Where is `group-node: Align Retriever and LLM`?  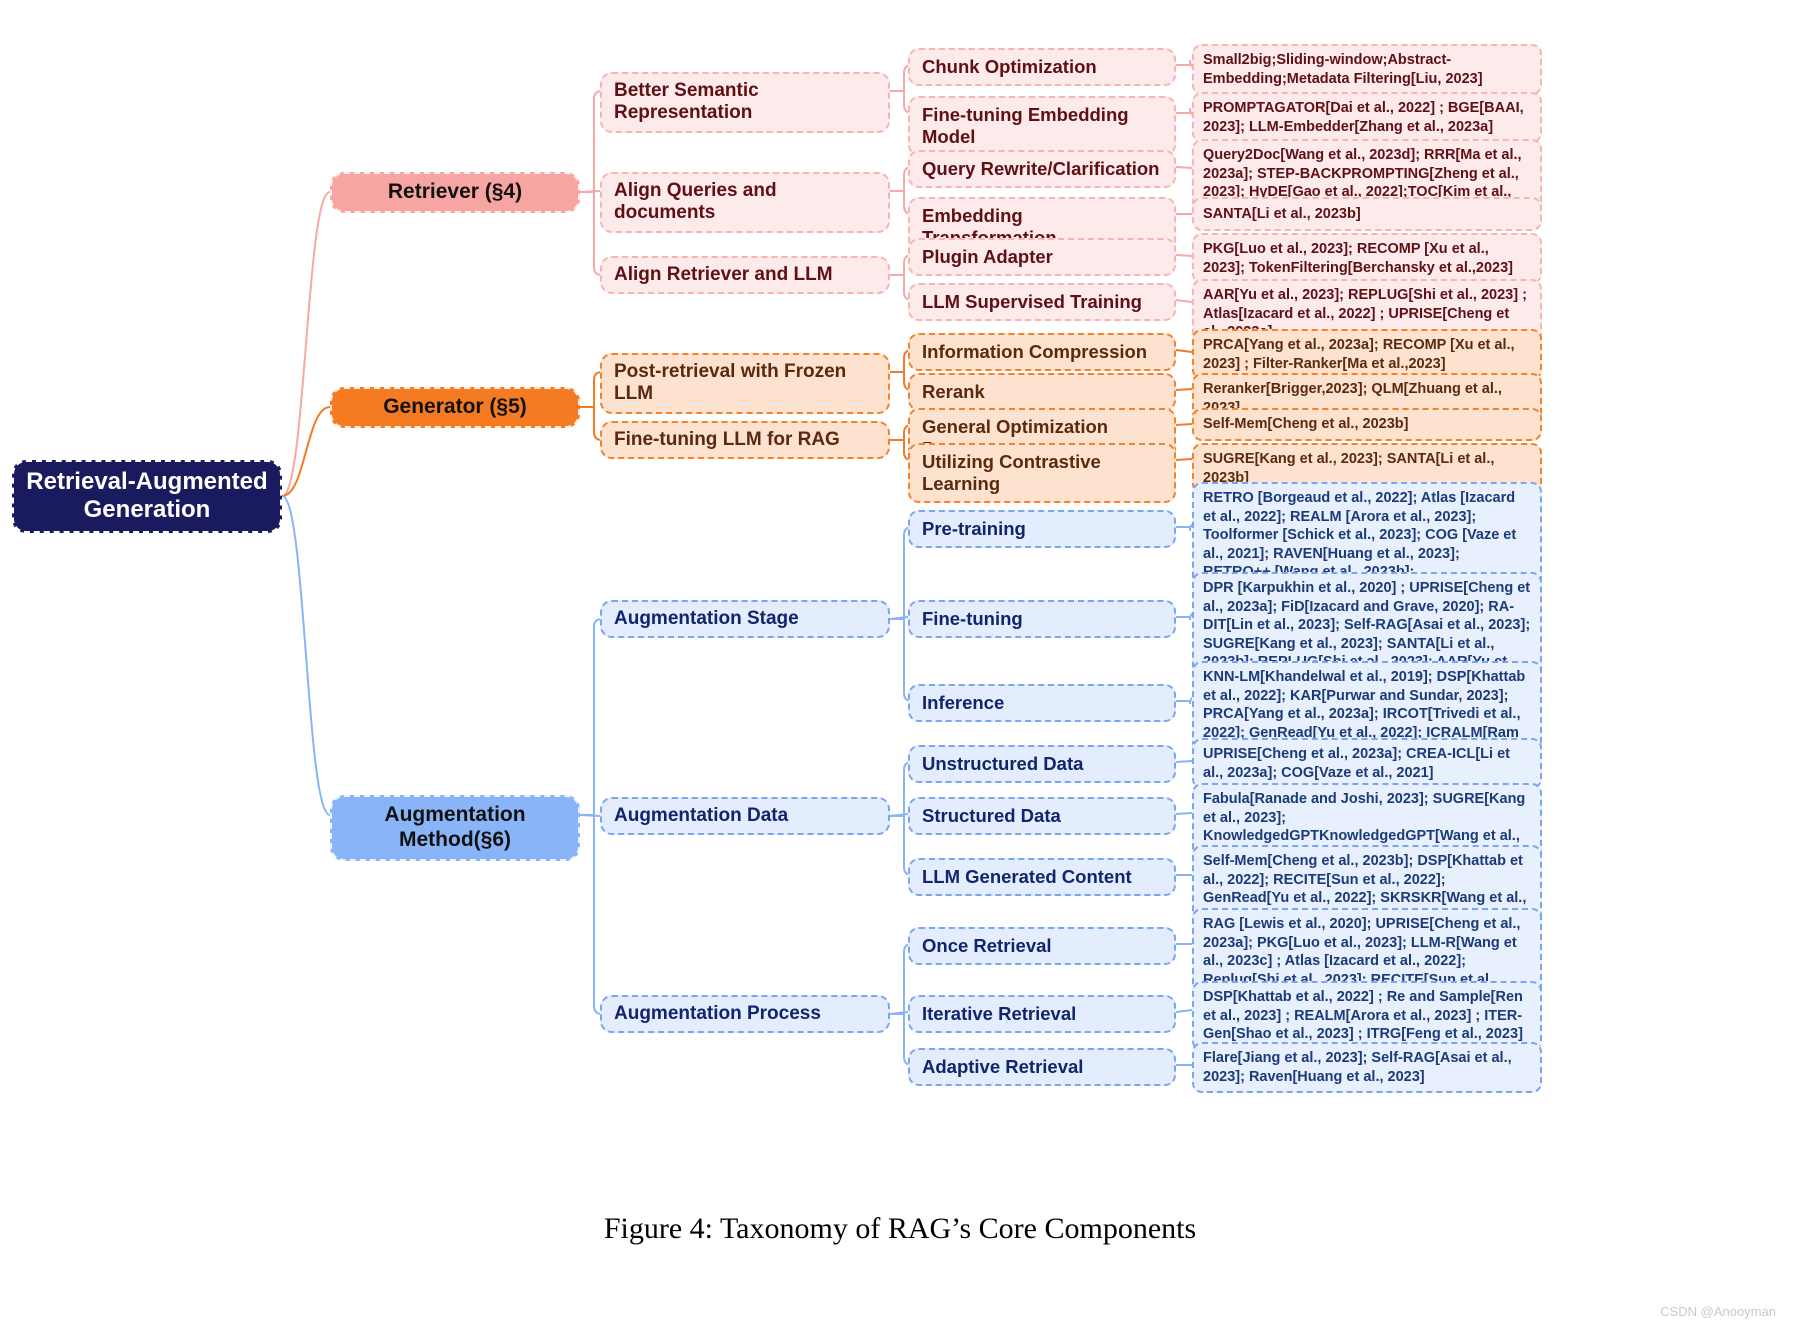
group-node: Align Retriever and LLM is located at coordinates (745, 275).